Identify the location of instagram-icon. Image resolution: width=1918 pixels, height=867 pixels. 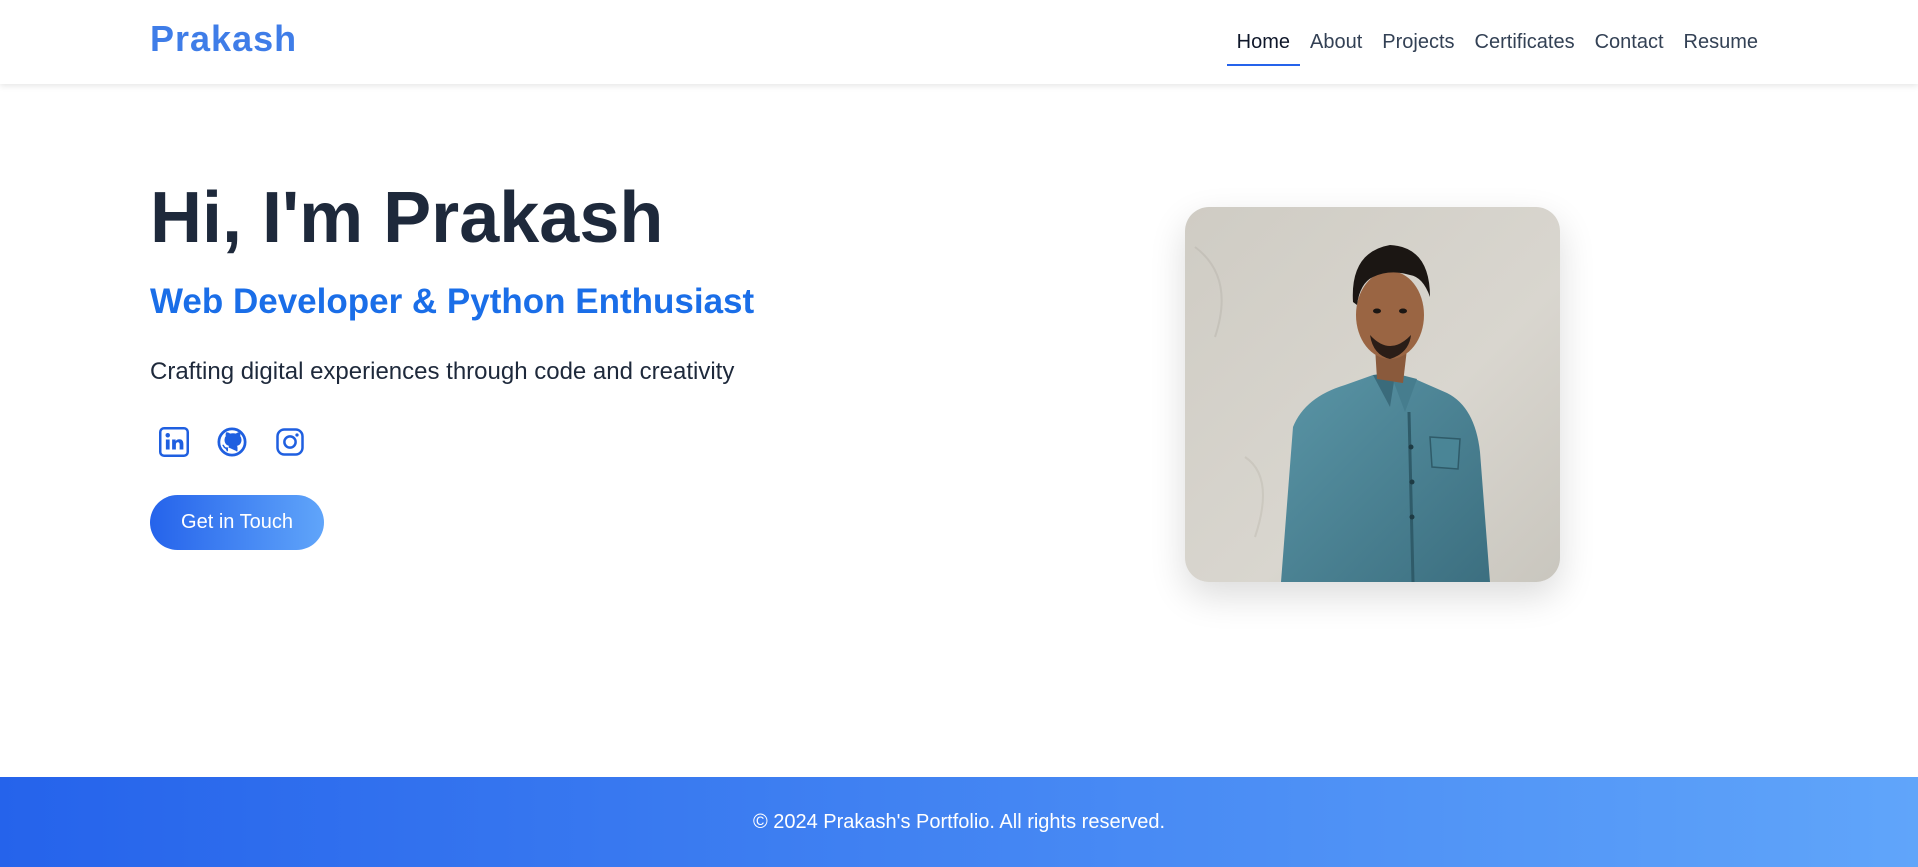
(290, 442).